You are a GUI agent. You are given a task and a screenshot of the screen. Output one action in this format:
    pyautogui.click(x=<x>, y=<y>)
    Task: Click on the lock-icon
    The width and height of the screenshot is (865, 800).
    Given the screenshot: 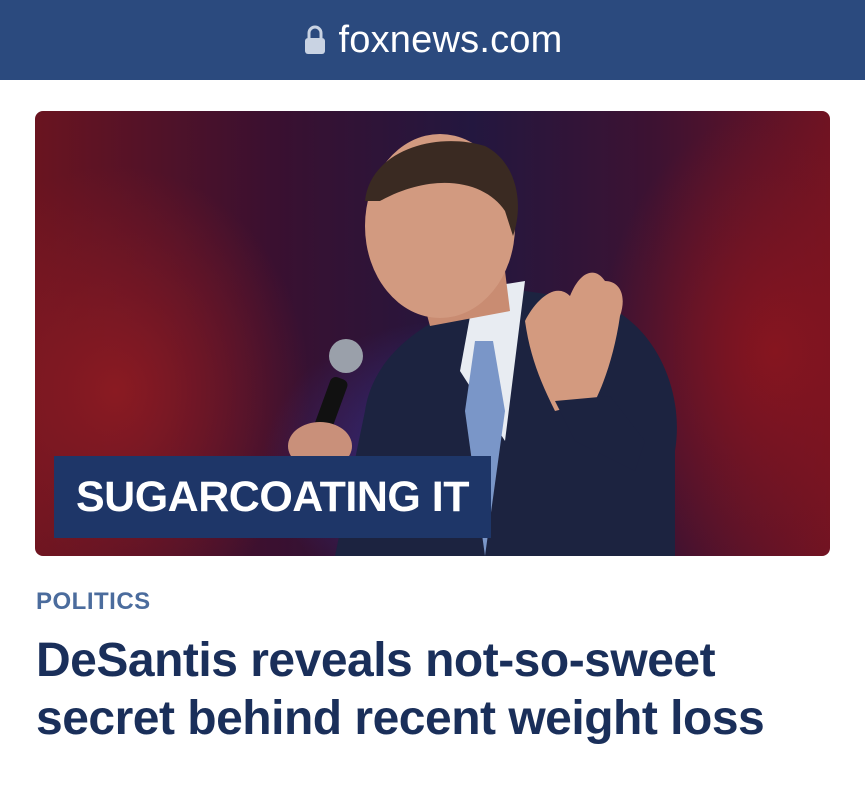 What is the action you would take?
    pyautogui.click(x=314, y=39)
    